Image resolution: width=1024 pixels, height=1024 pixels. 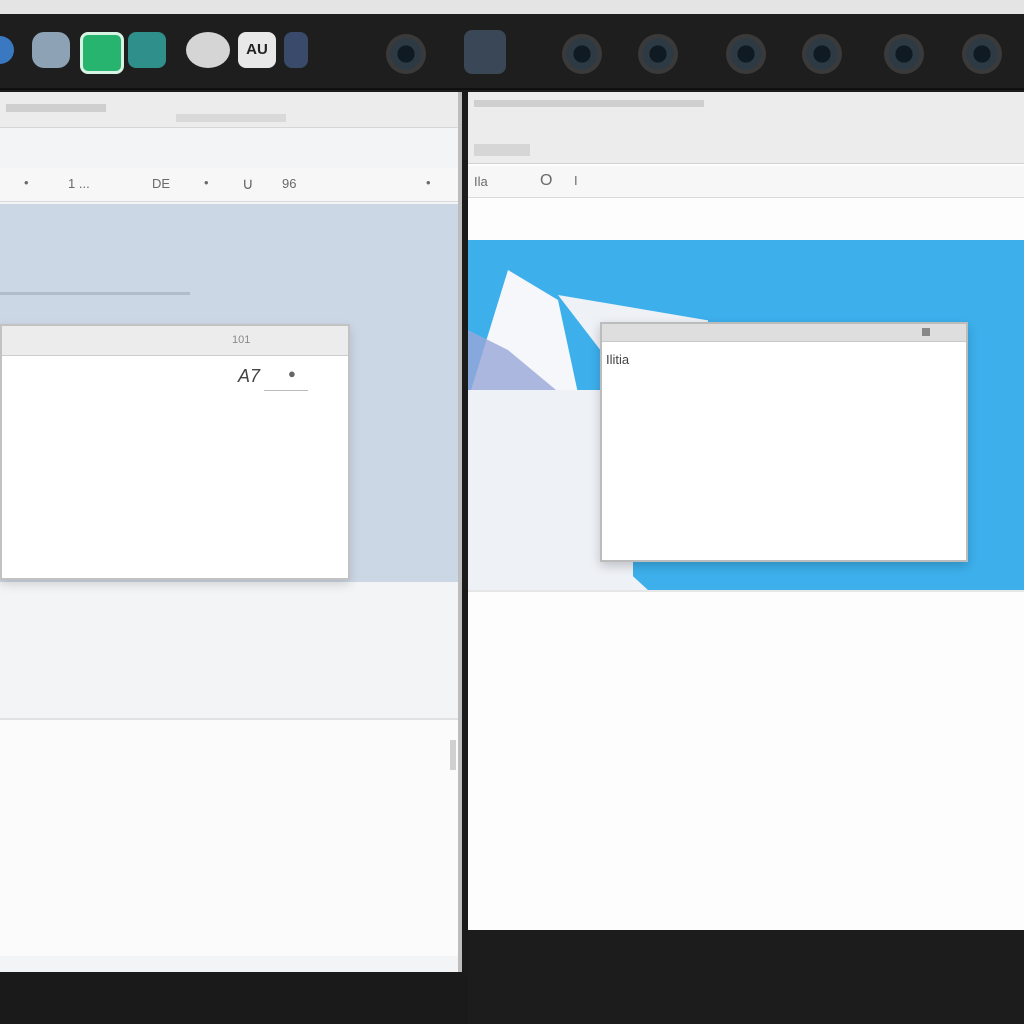 What do you see at coordinates (926, 332) in the screenshot?
I see `close-icon` at bounding box center [926, 332].